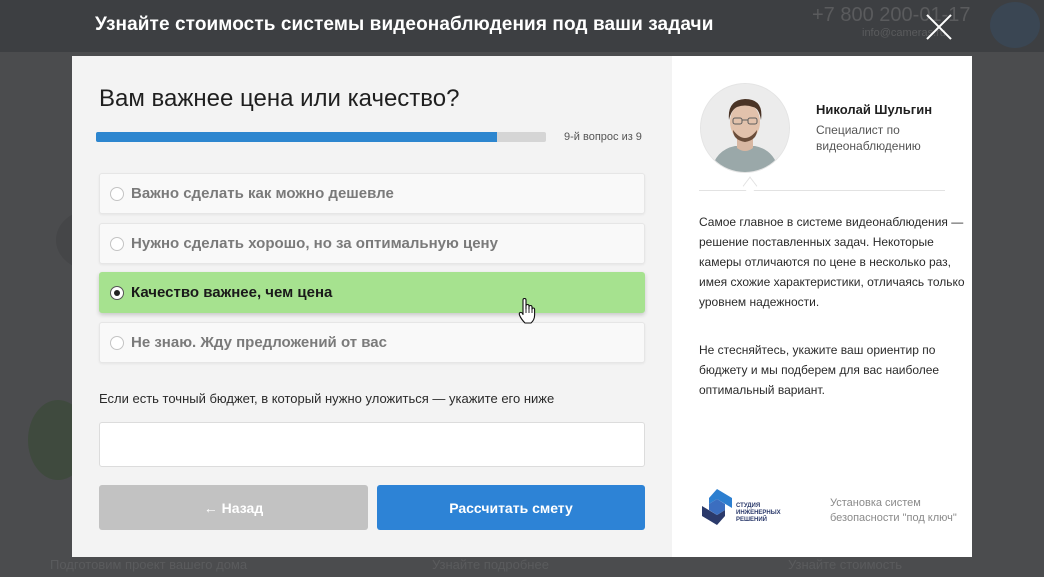 The image size is (1044, 577). Describe the element at coordinates (233, 507) in the screenshot. I see `back-button: ← Назад` at that location.